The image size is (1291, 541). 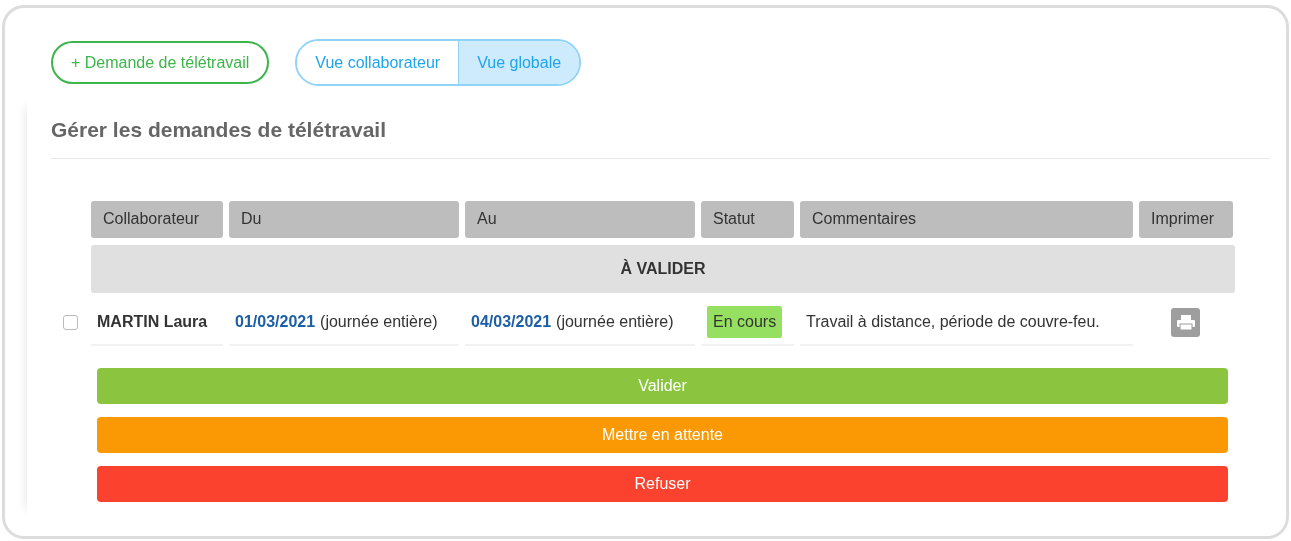 I want to click on column-header: Commentaires, so click(x=966, y=219).